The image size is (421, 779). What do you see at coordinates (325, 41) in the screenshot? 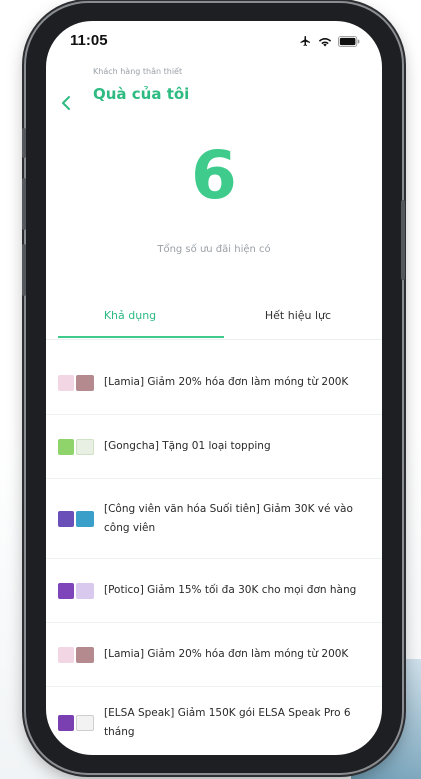
I see `wifi-icon` at bounding box center [325, 41].